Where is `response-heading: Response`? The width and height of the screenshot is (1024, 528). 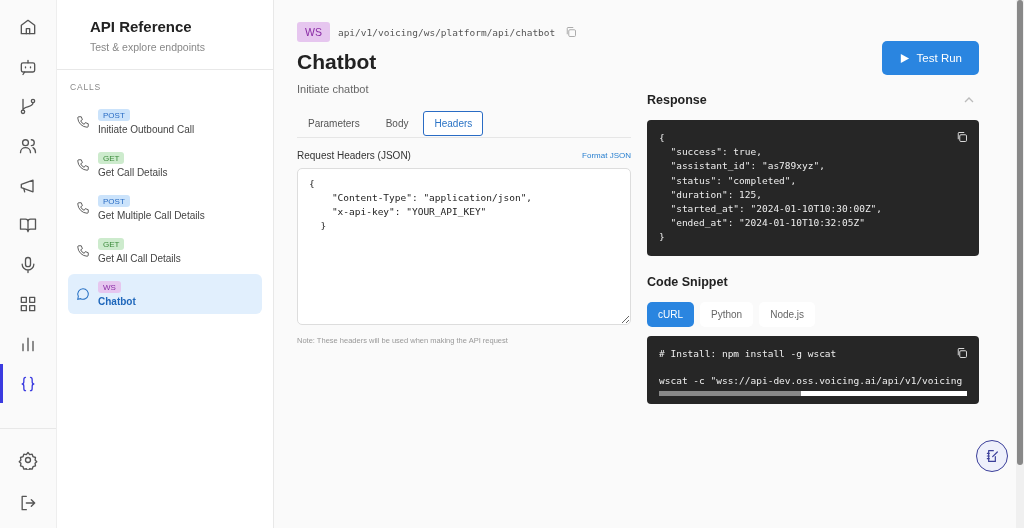 response-heading: Response is located at coordinates (677, 100).